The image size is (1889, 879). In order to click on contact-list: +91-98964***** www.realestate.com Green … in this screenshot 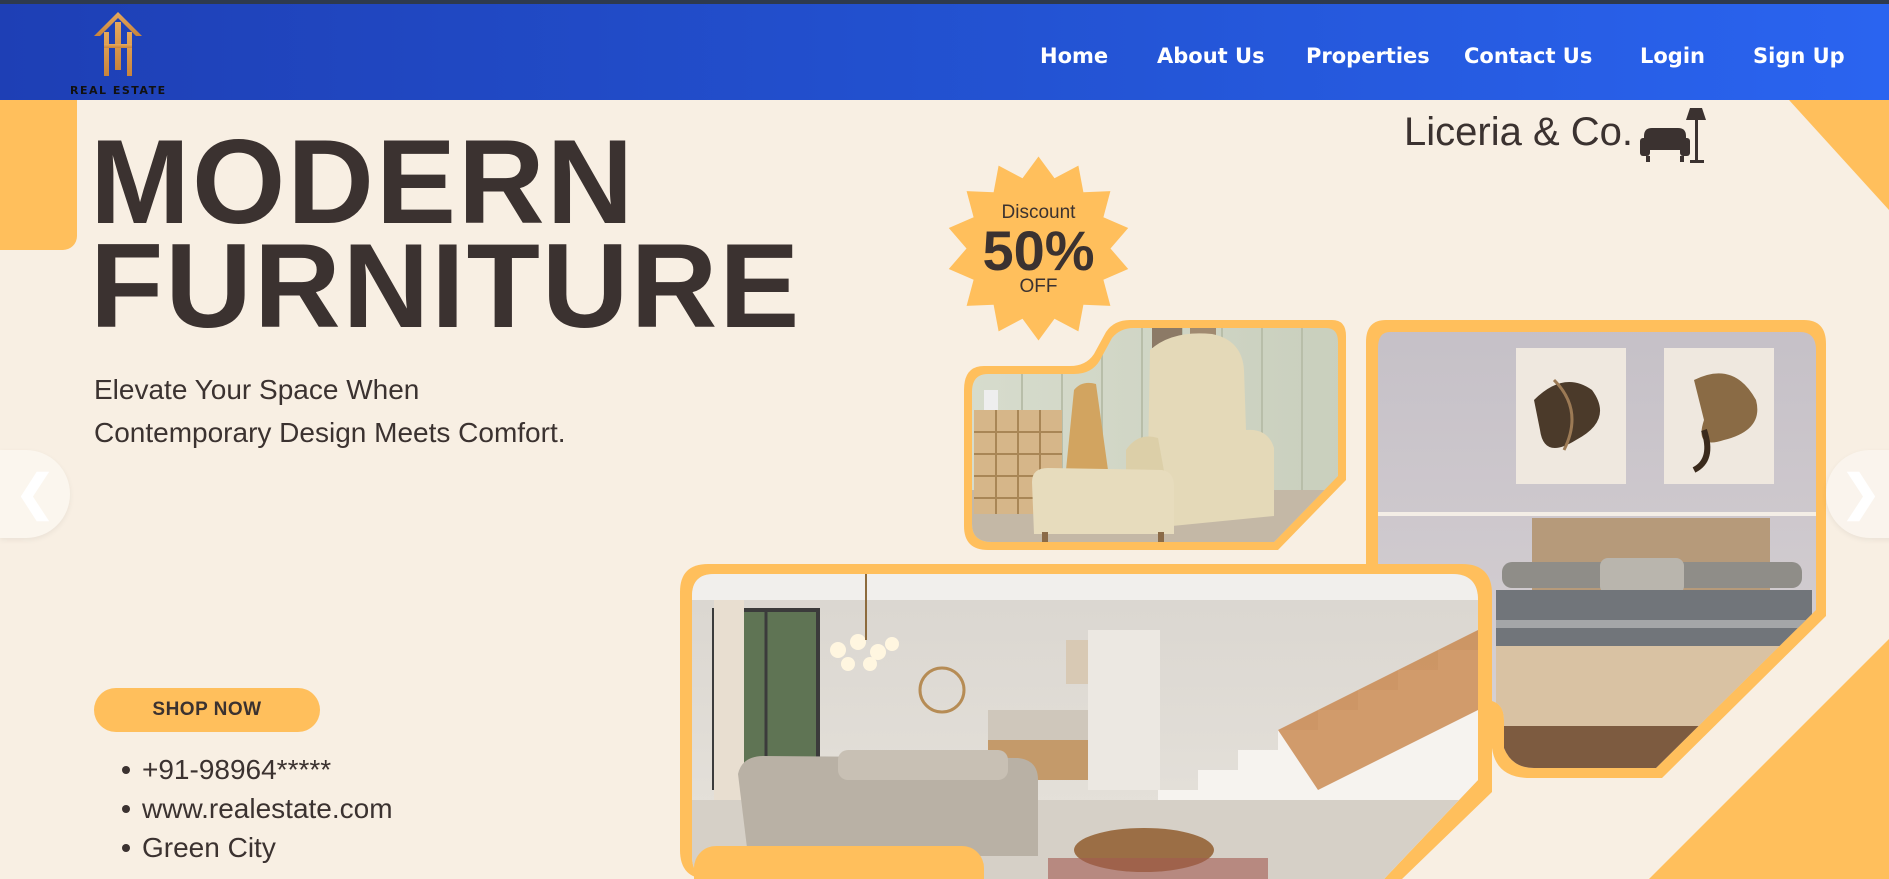, I will do `click(256, 808)`.